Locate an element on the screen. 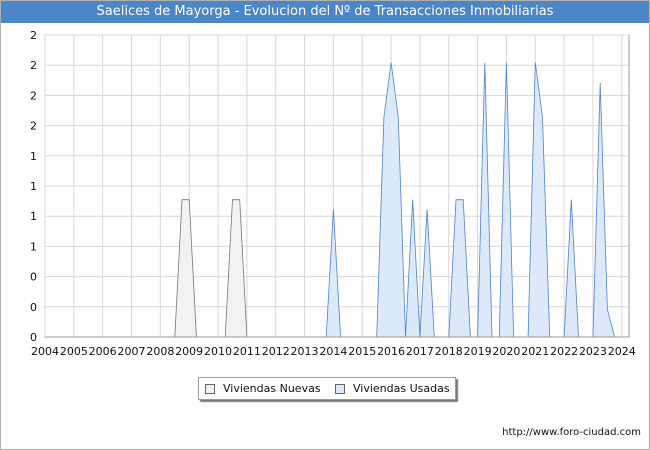 Image resolution: width=650 pixels, height=450 pixels. x-tick-label: 2013 is located at coordinates (305, 351).